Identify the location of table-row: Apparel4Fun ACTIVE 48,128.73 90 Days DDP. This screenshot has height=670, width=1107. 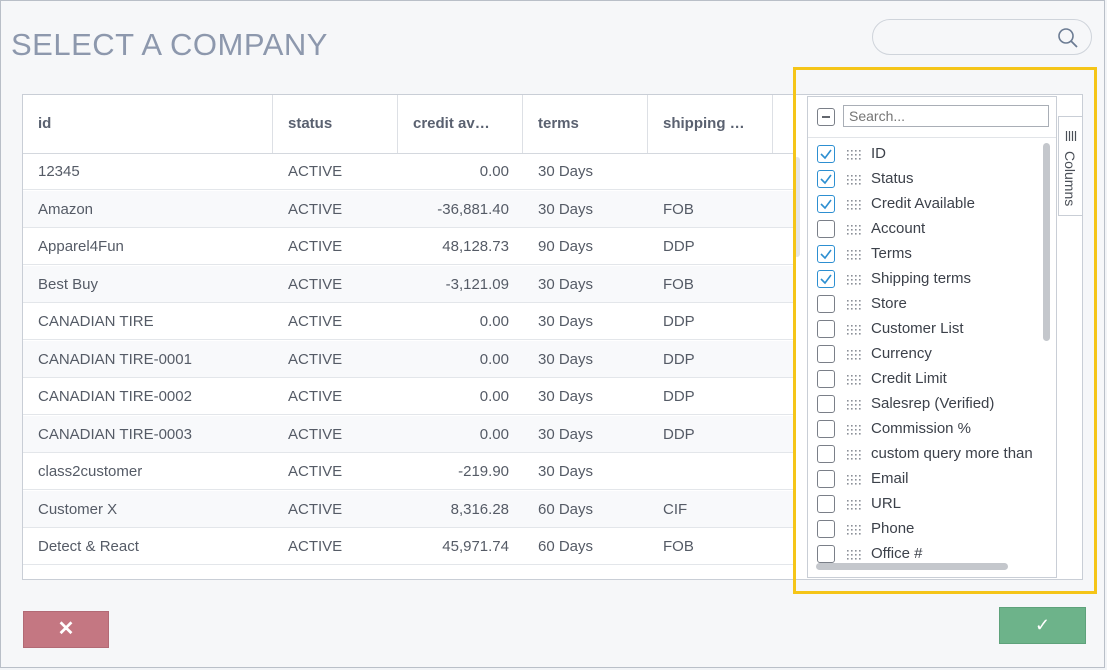
(408, 246).